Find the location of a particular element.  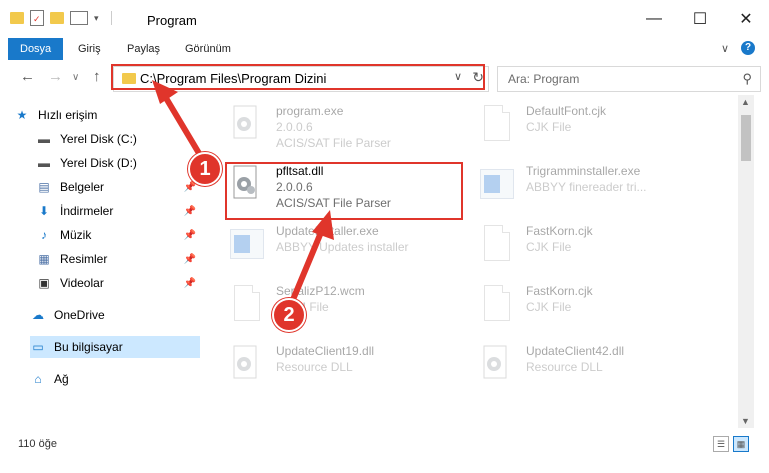

file-description: ACIS/SAT File Parser is located at coordinates (333, 143).